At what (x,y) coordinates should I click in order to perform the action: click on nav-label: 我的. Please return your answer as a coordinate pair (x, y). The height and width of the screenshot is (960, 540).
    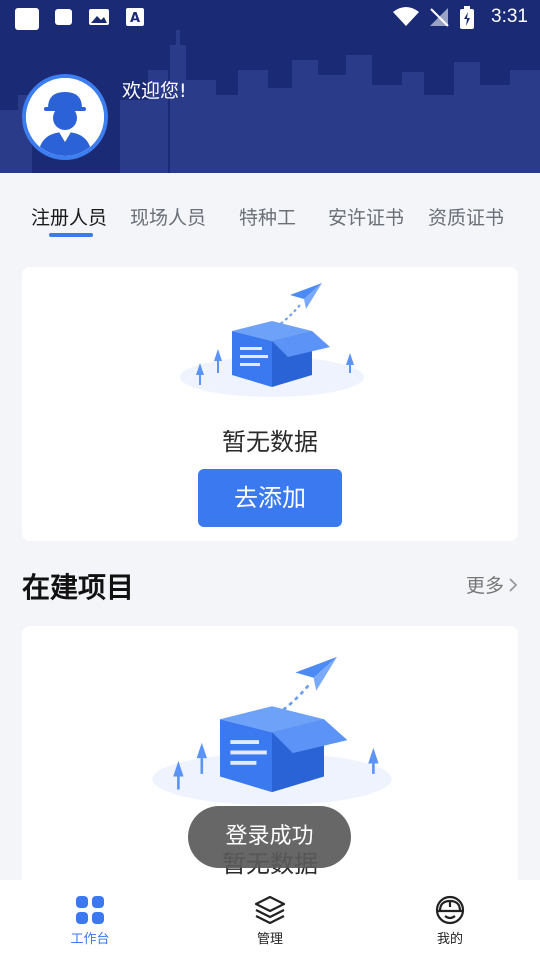
    Looking at the image, I should click on (449, 939).